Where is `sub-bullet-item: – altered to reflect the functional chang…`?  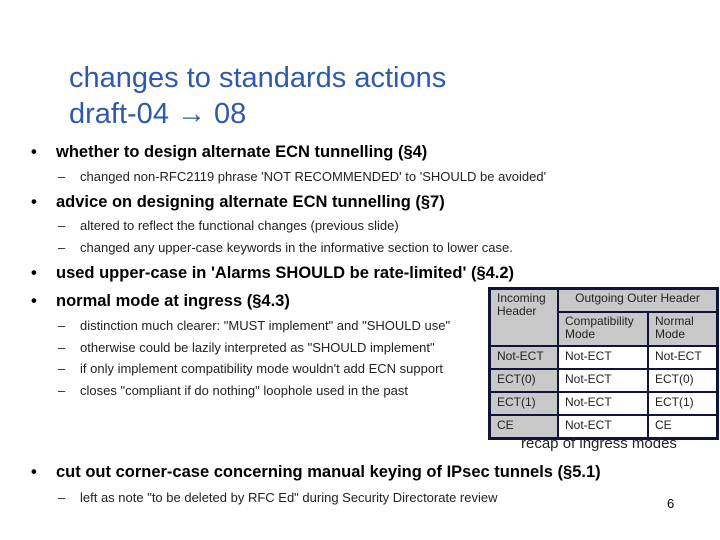 sub-bullet-item: – altered to reflect the functional chang… is located at coordinates (228, 225).